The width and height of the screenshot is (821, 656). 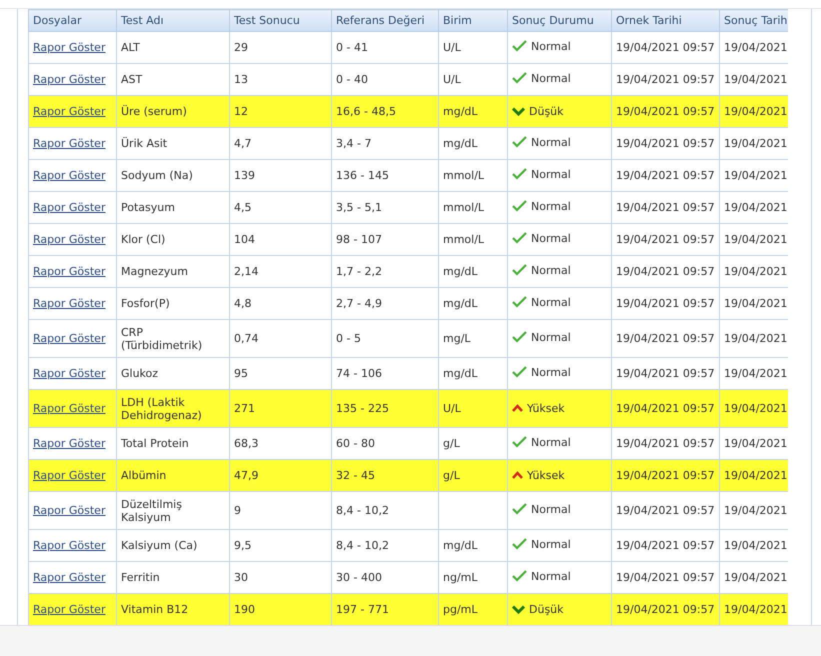 I want to click on column-header: Referans Değeri, so click(x=385, y=21).